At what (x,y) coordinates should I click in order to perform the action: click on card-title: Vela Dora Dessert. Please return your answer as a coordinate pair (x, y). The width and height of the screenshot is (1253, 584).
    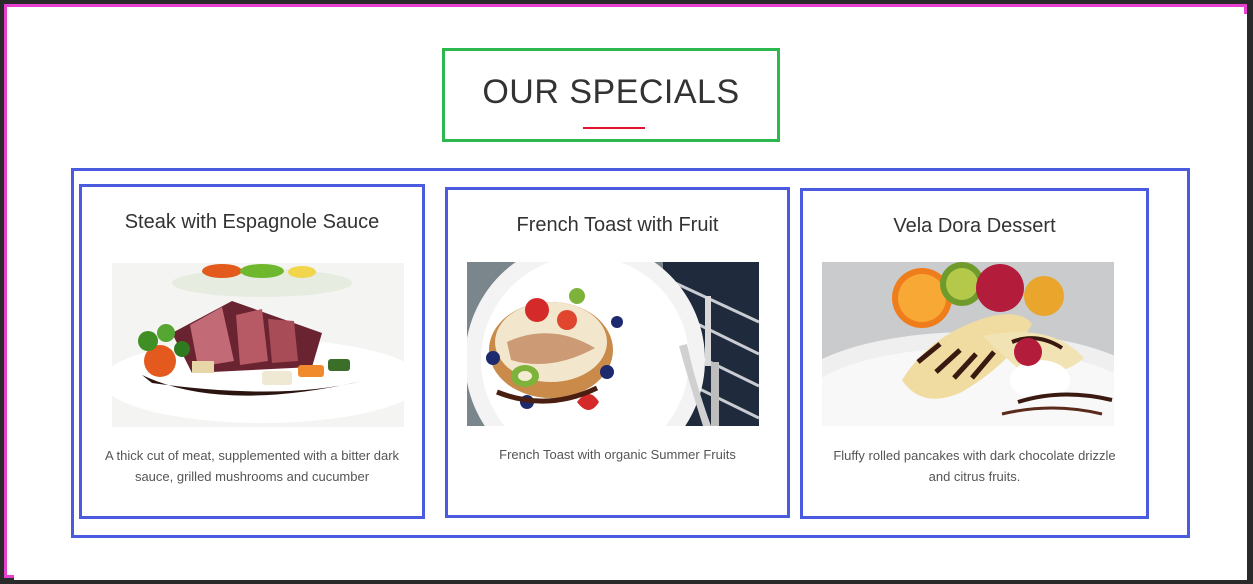
    Looking at the image, I should click on (974, 226).